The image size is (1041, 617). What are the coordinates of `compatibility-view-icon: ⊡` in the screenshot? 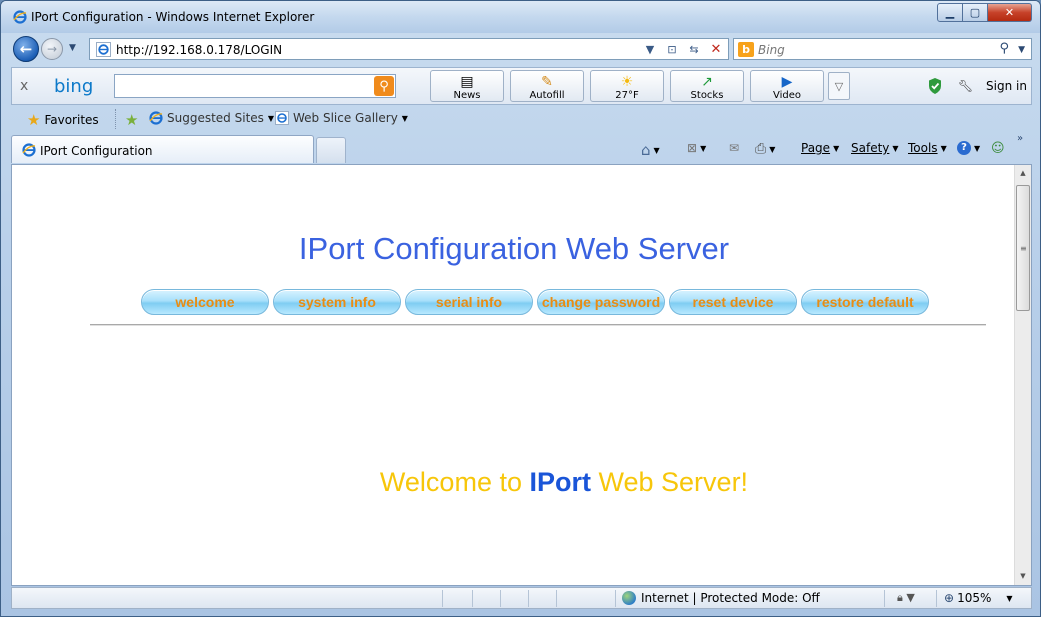 It's located at (672, 49).